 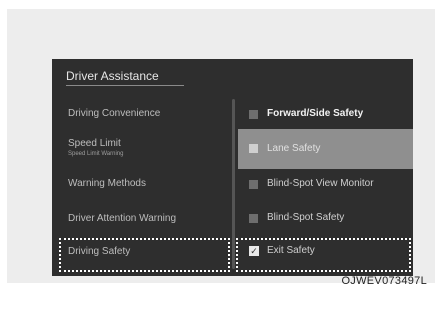 I want to click on highlight-box-exit-safety, so click(x=323, y=255).